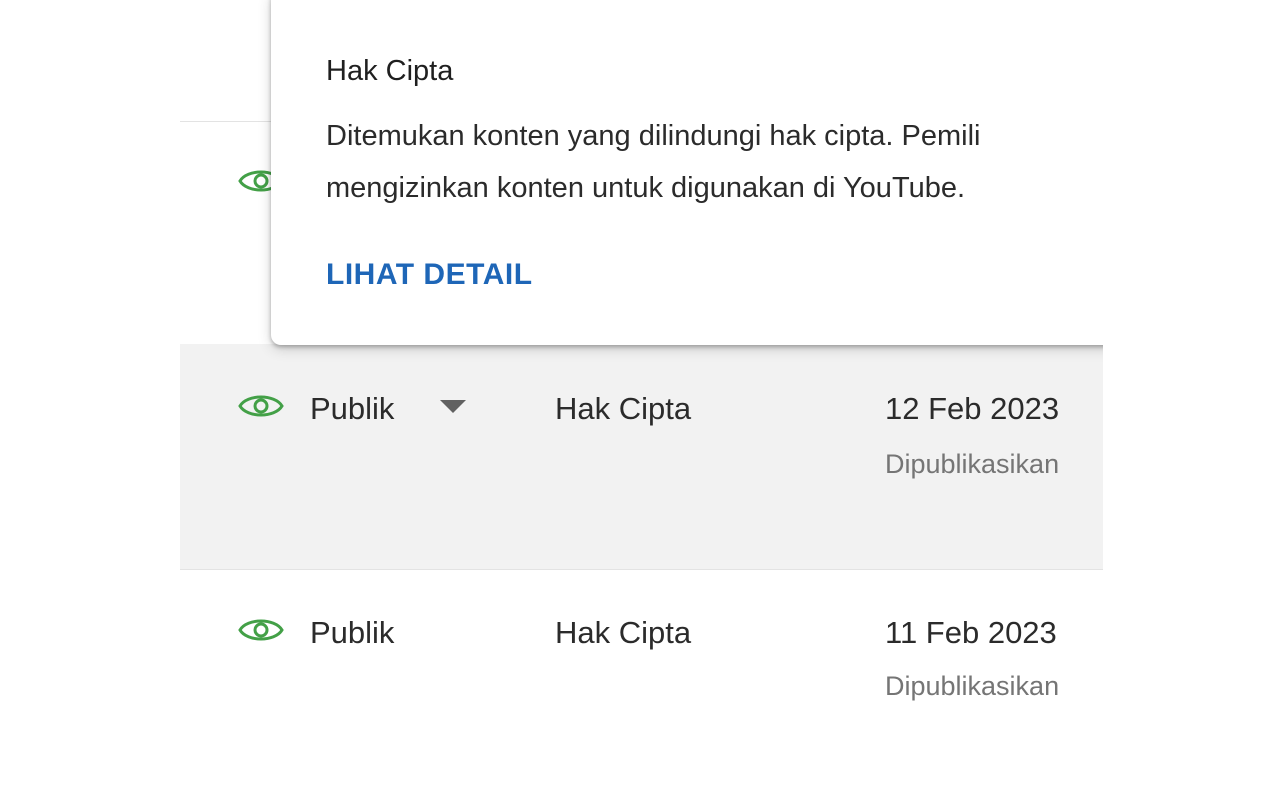 The width and height of the screenshot is (1283, 785). I want to click on crop-margin, so click(1193, 392).